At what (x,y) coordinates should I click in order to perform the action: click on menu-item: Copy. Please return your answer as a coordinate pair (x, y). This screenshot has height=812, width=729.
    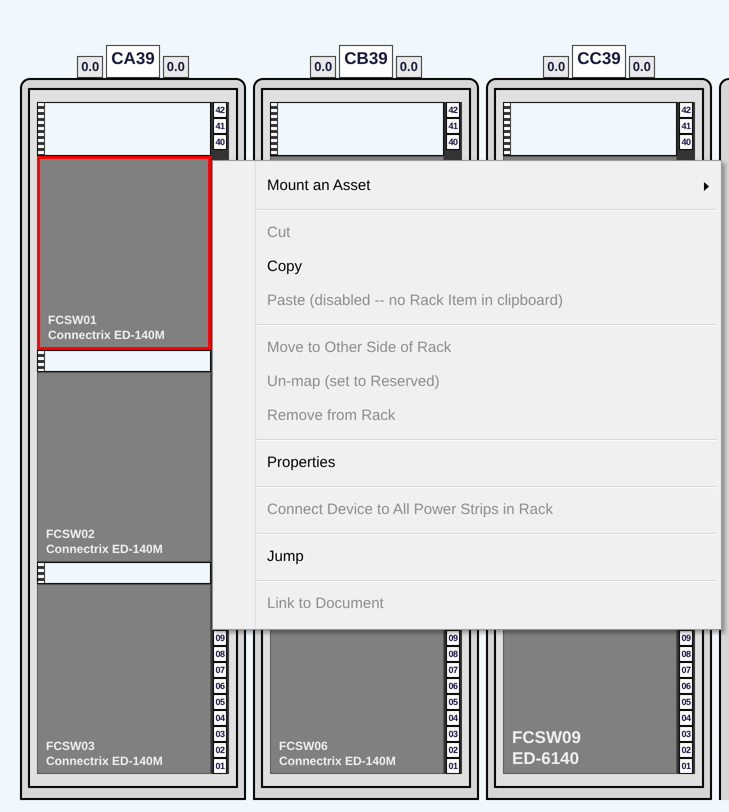
    Looking at the image, I should click on (488, 267).